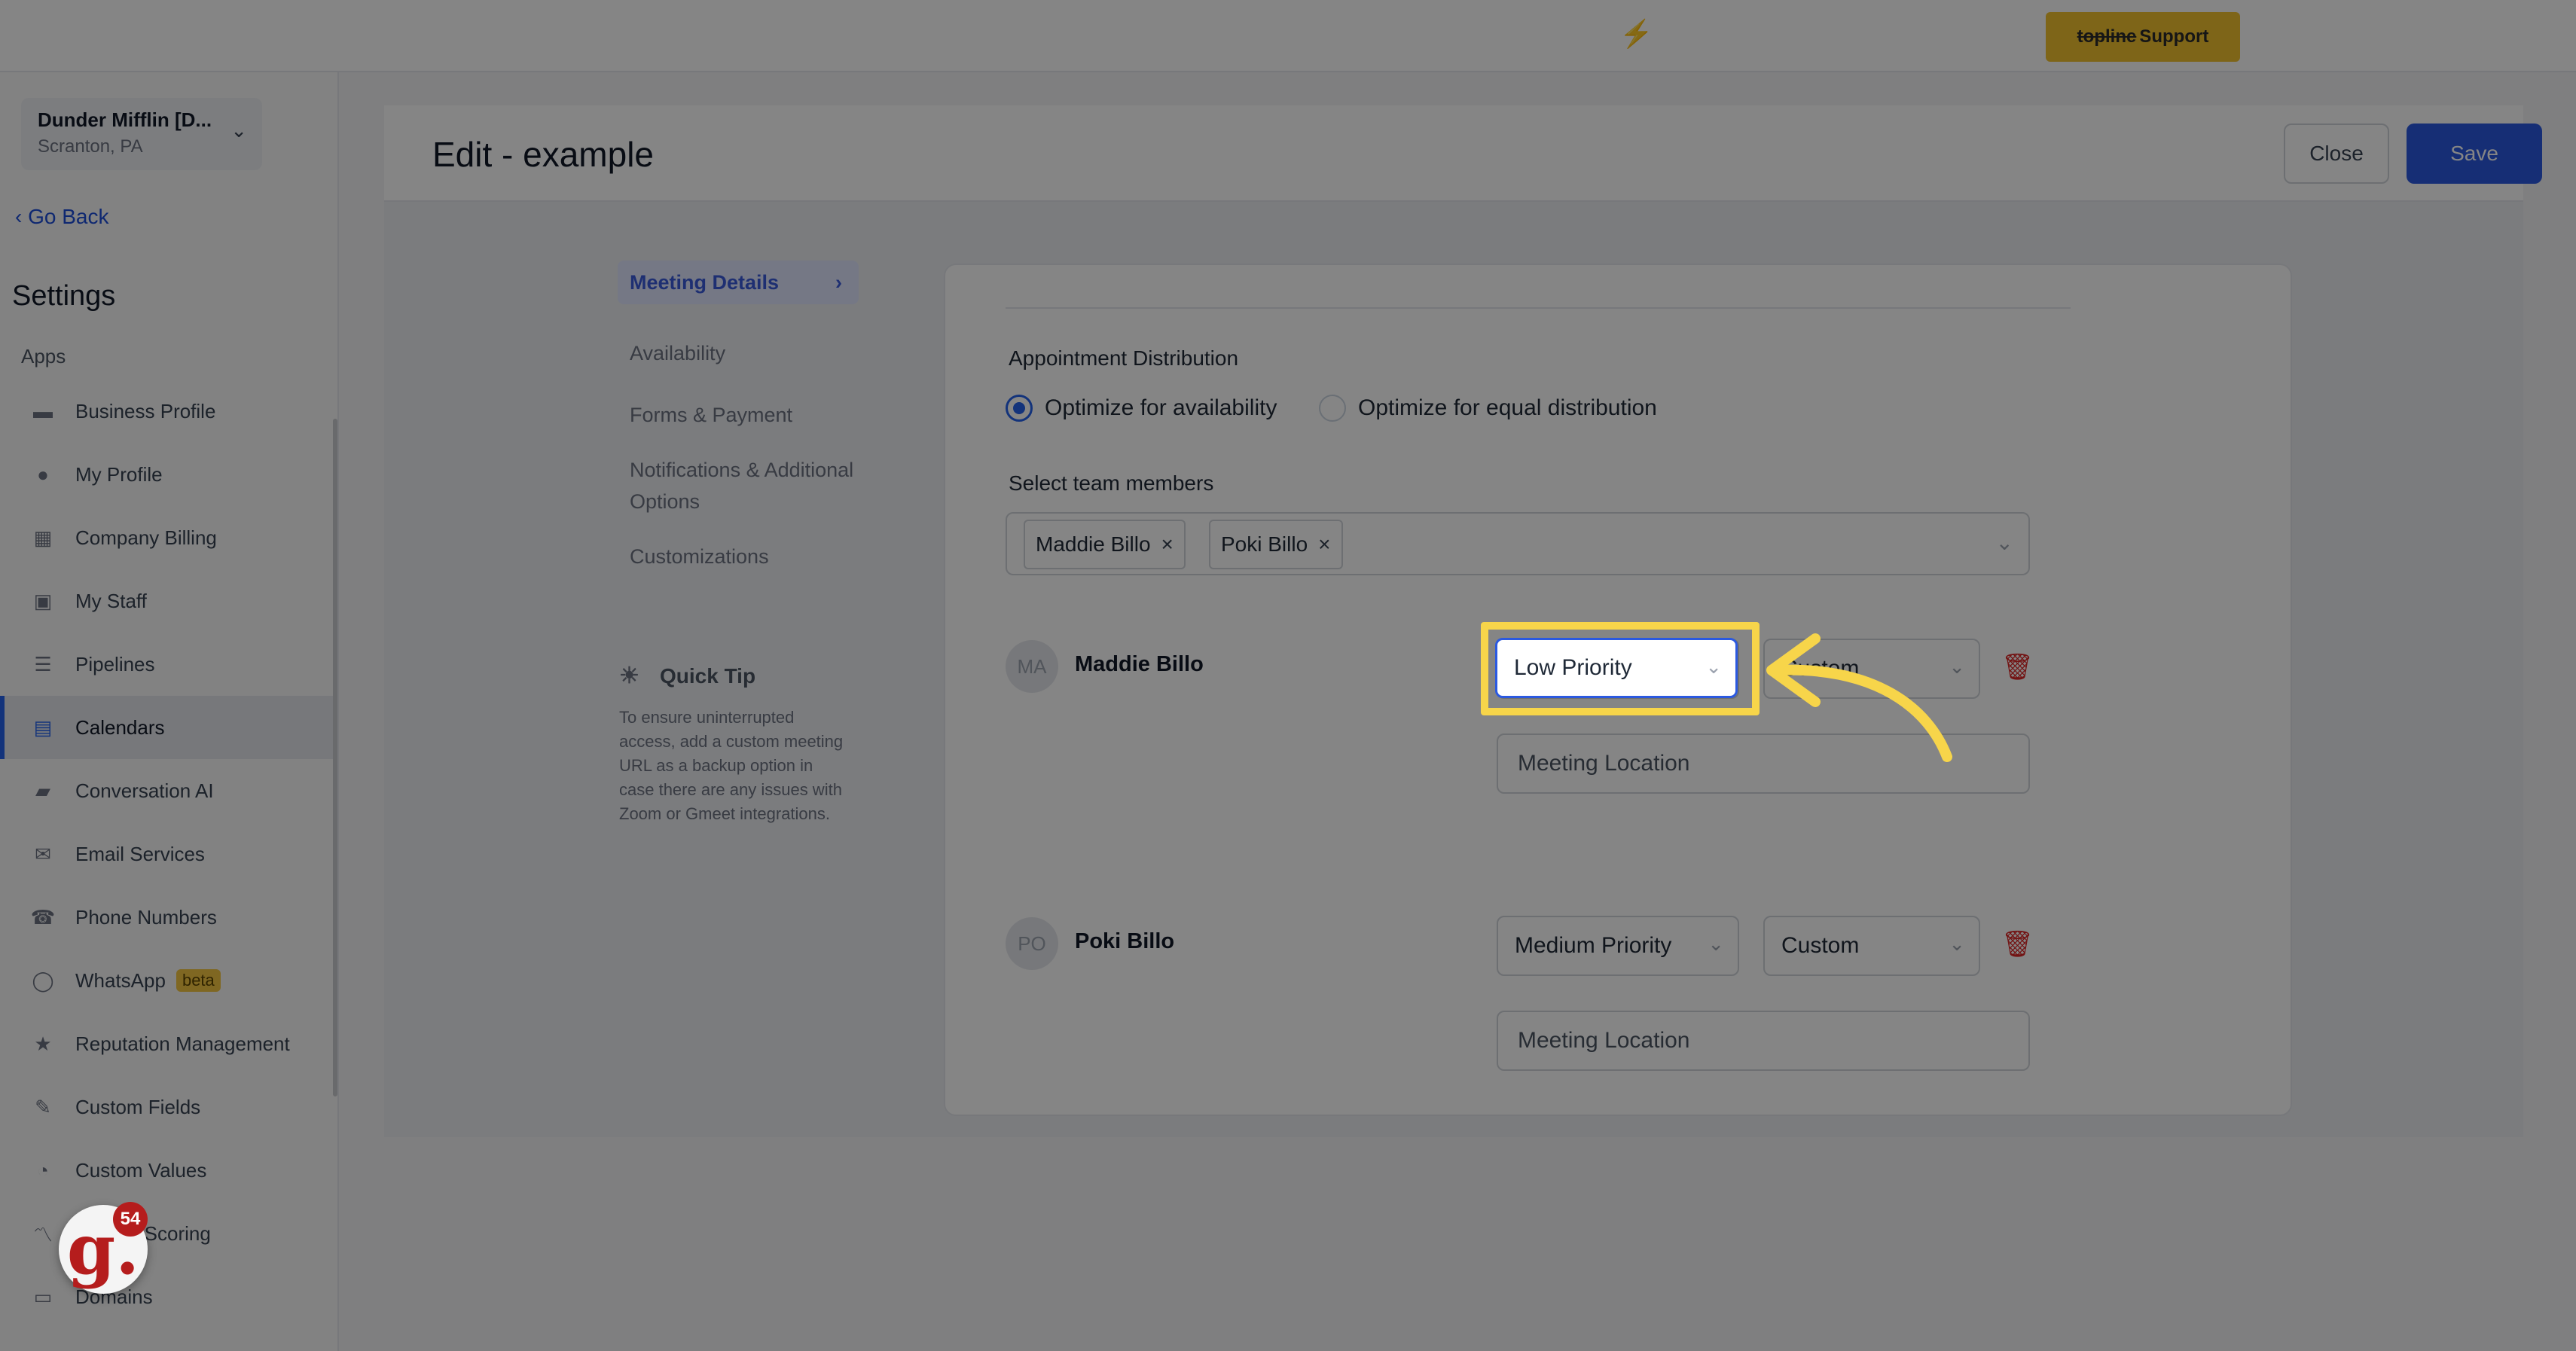 This screenshot has height=1351, width=2576. I want to click on select-value: Low Priority, so click(1573, 667).